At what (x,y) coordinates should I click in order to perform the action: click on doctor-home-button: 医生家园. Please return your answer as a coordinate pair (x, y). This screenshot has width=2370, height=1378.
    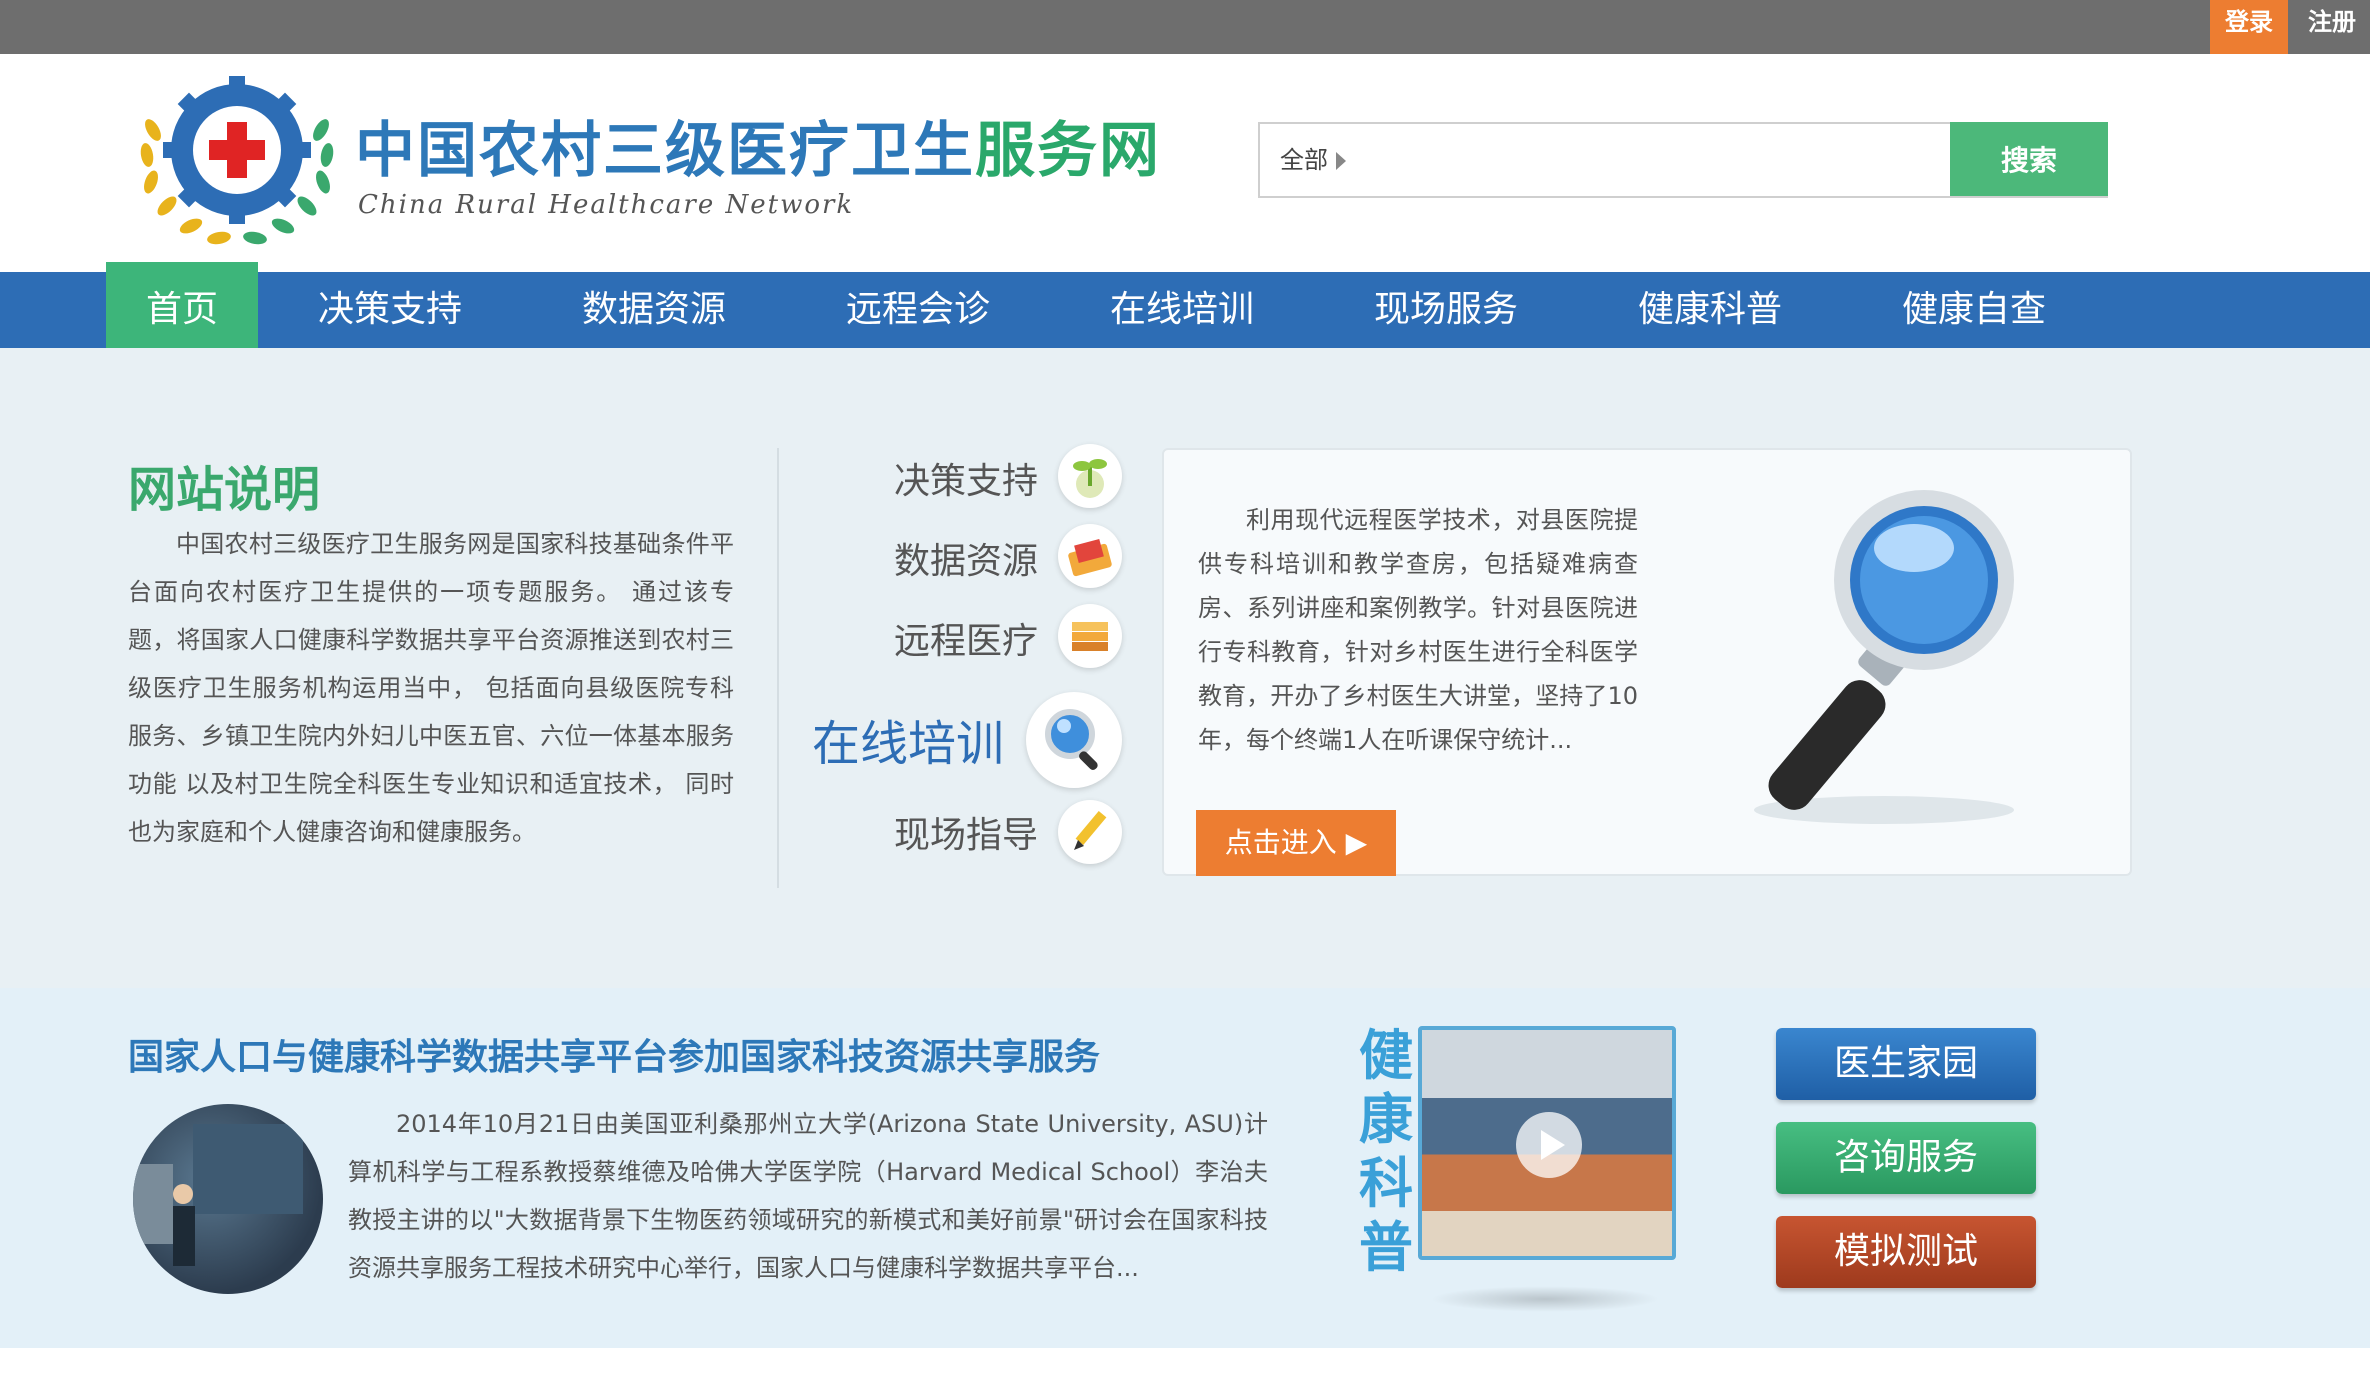
    Looking at the image, I should click on (1906, 1064).